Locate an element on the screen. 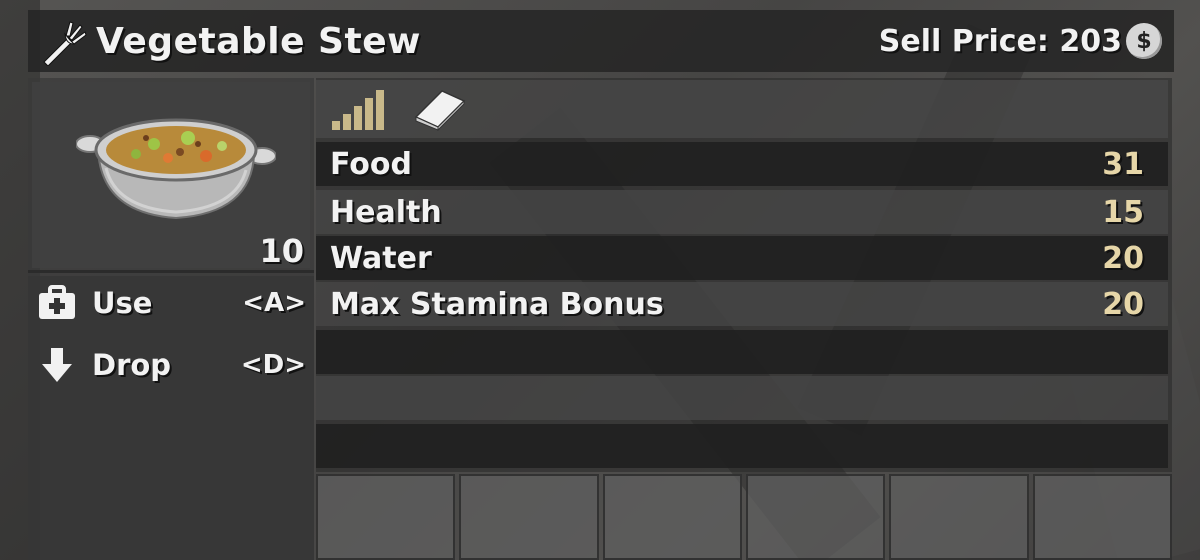  coin-icon: $ is located at coordinates (1144, 41).